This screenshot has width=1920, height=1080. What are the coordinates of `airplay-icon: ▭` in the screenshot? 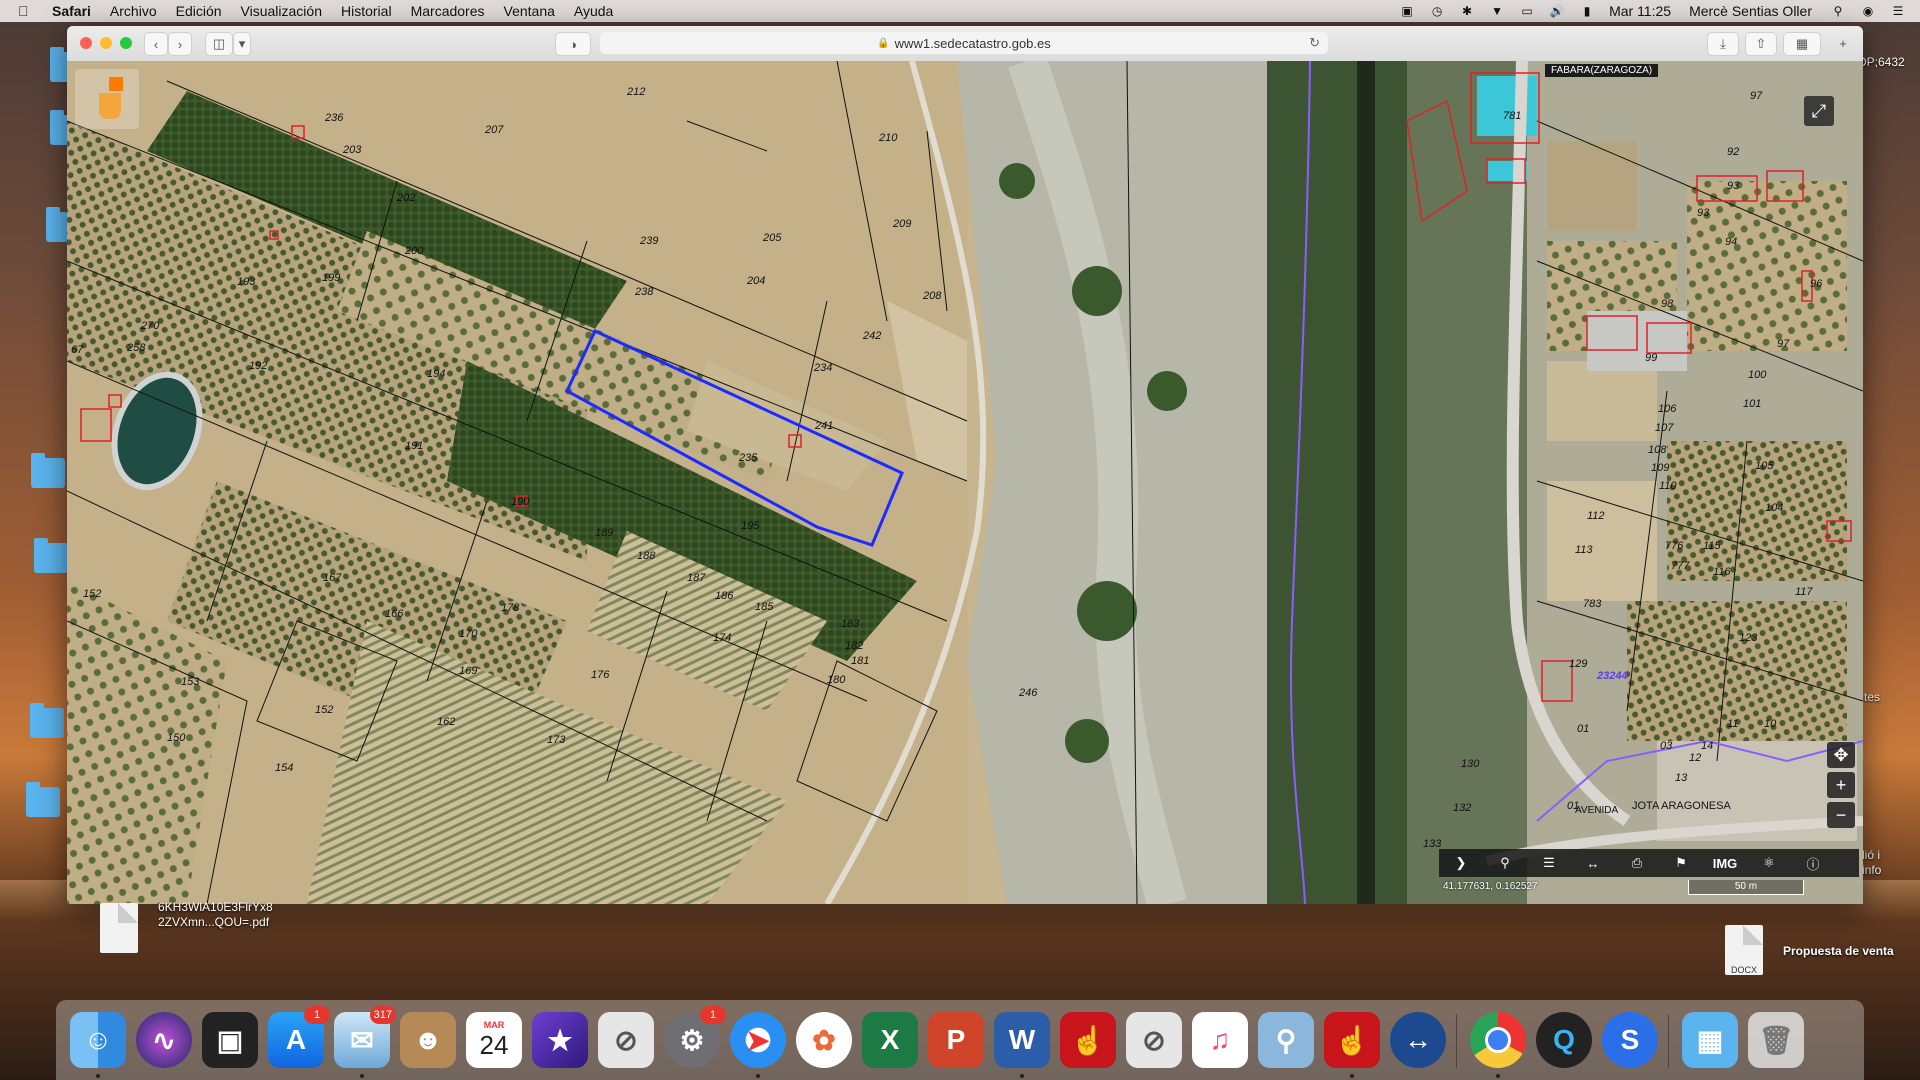 It's located at (1527, 11).